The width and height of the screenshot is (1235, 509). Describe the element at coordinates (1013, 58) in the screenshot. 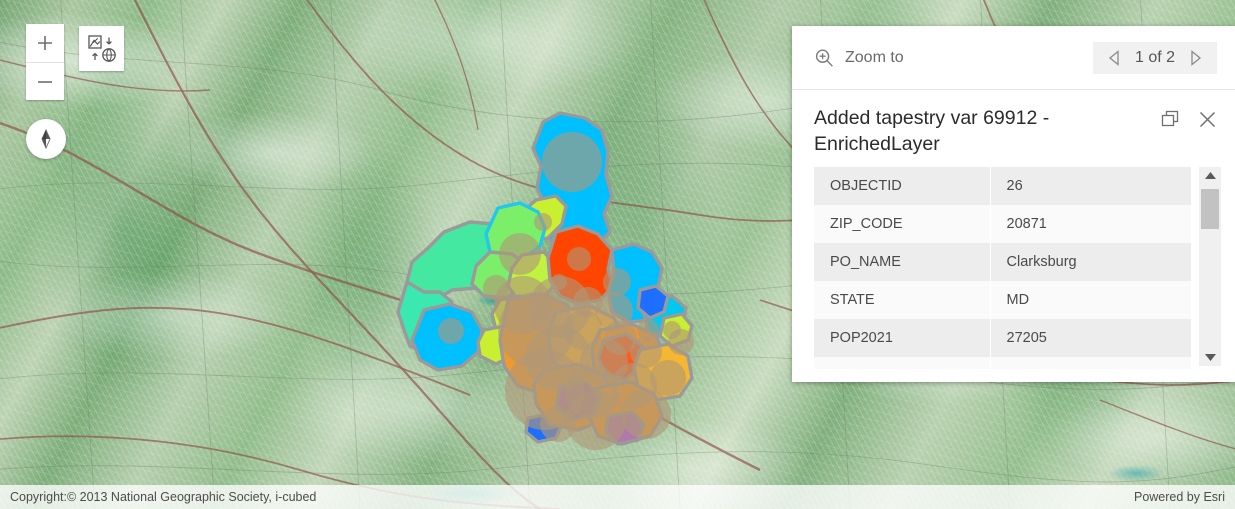

I see `popup-nav-bar: Zoom to 1 of 2` at that location.